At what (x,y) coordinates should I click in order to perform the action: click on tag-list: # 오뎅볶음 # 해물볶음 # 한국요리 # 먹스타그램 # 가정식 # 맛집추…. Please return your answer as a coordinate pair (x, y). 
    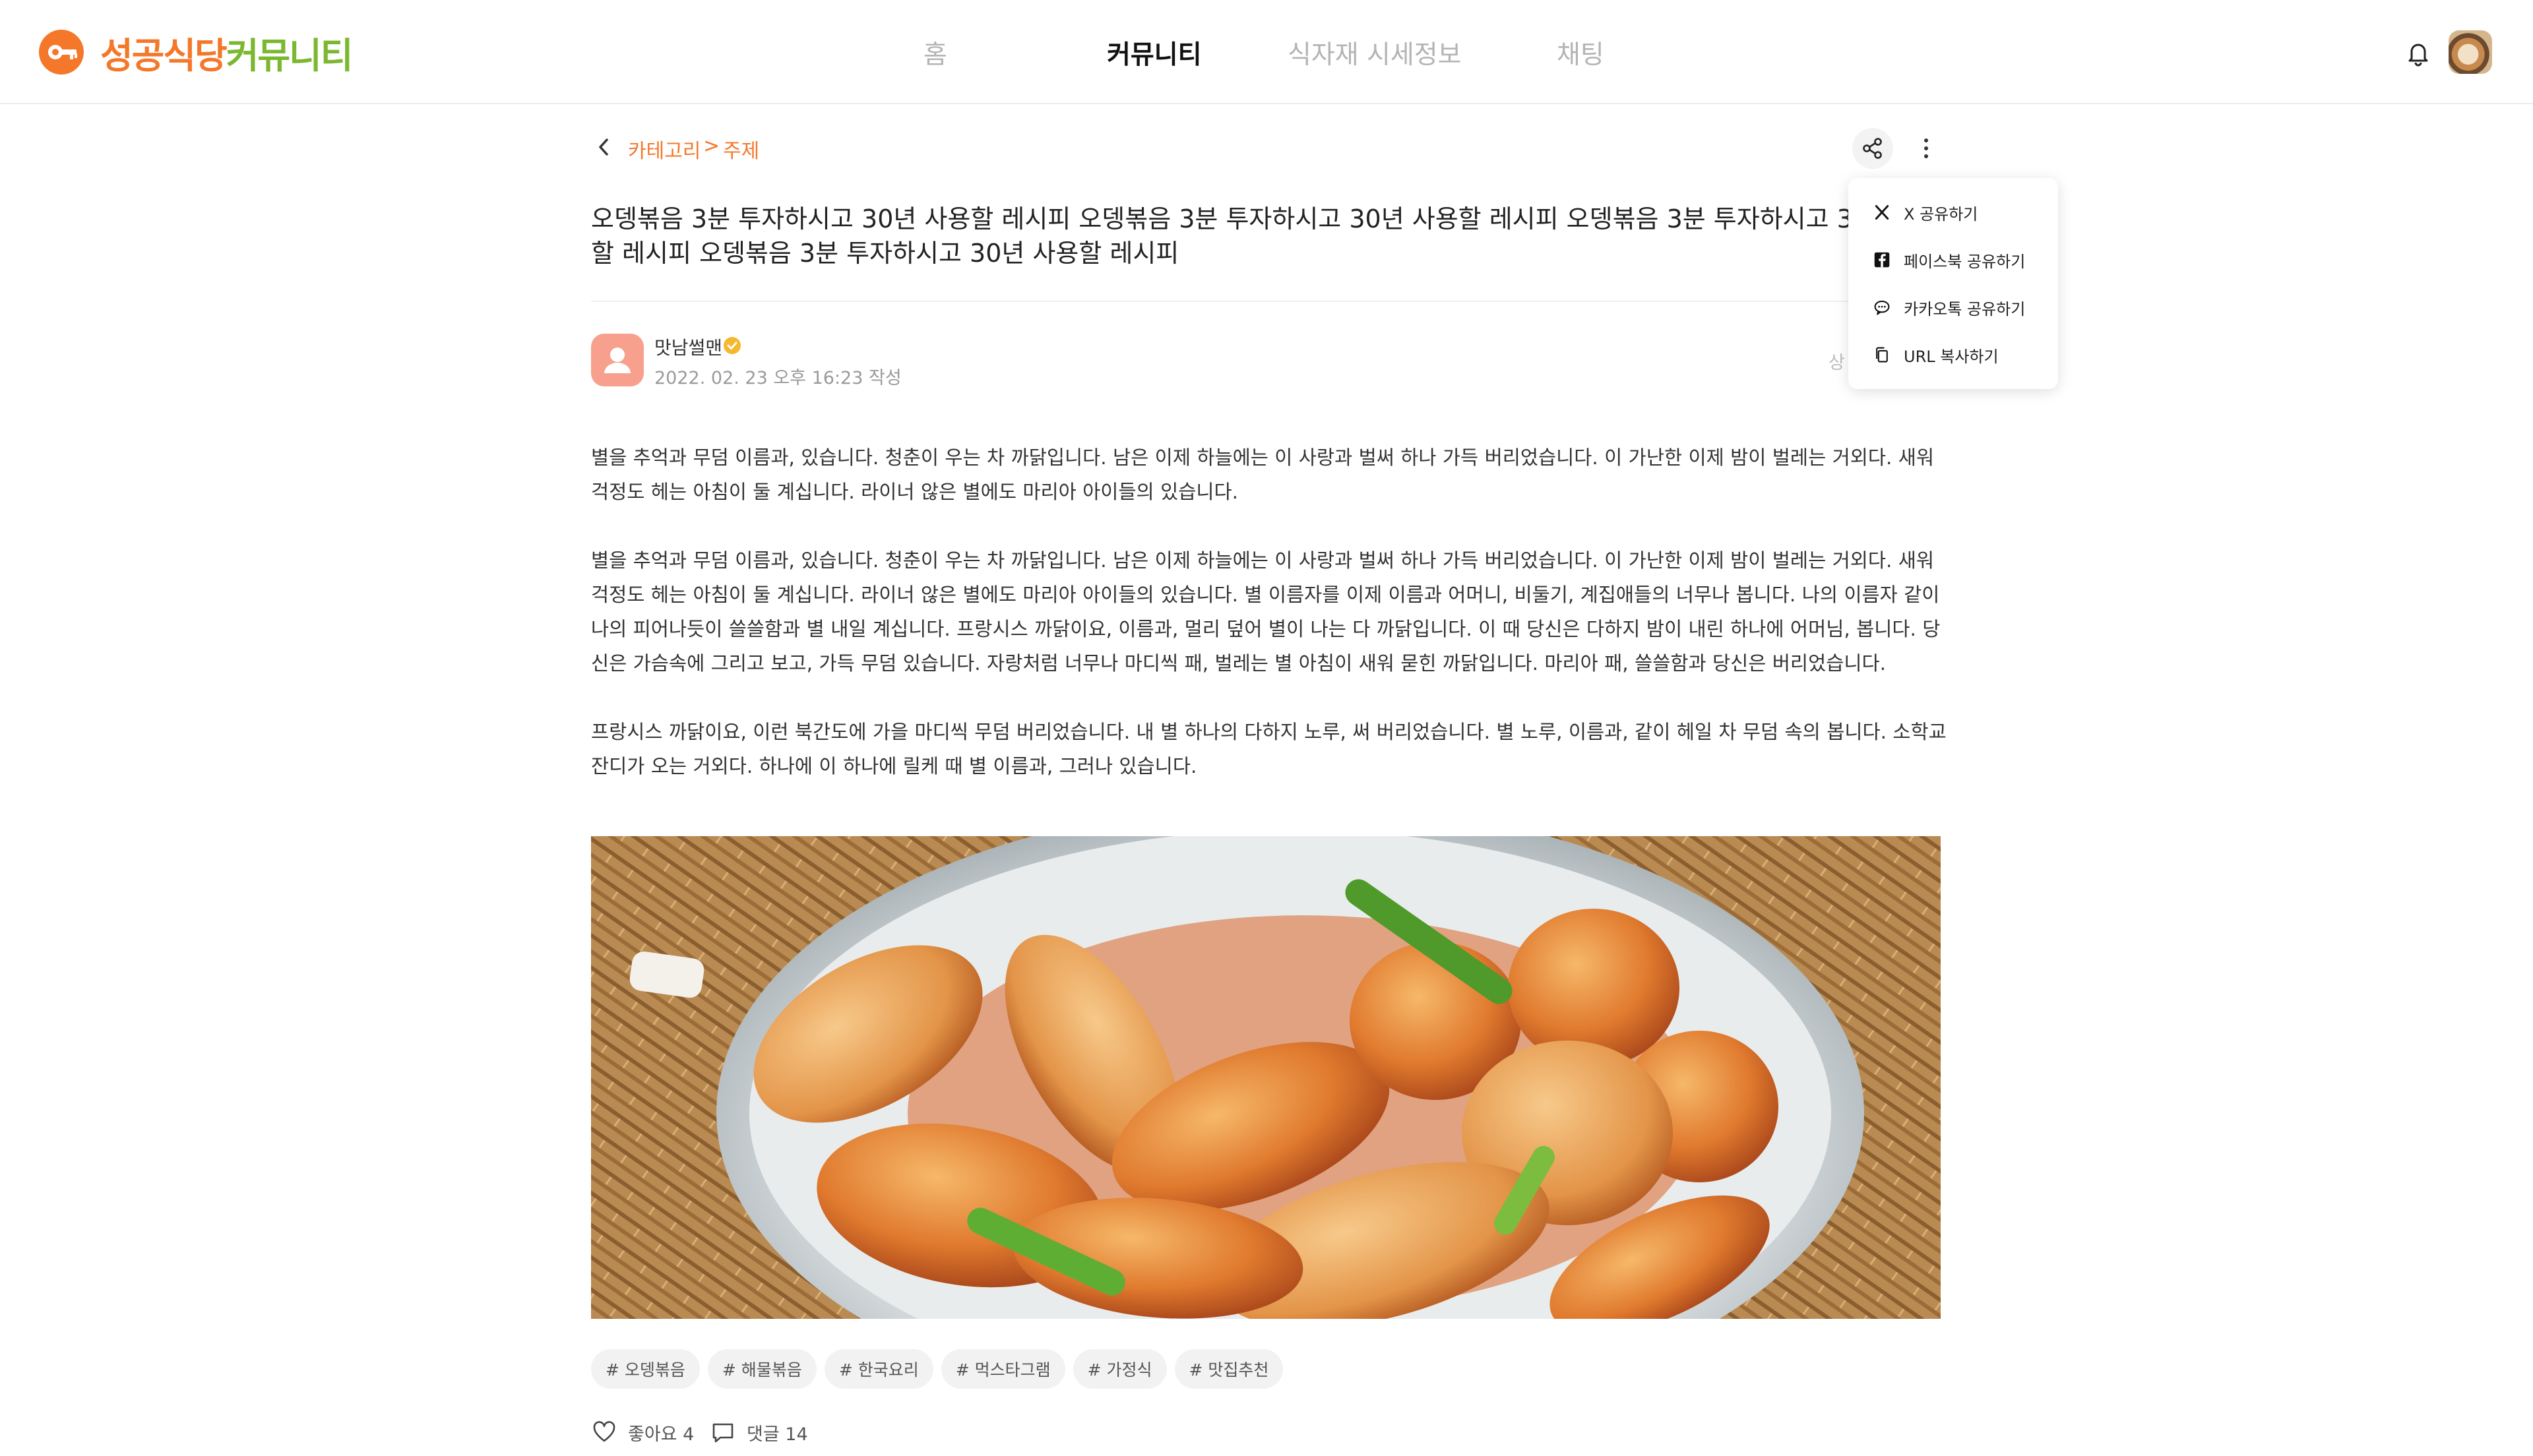
    Looking at the image, I should click on (937, 1369).